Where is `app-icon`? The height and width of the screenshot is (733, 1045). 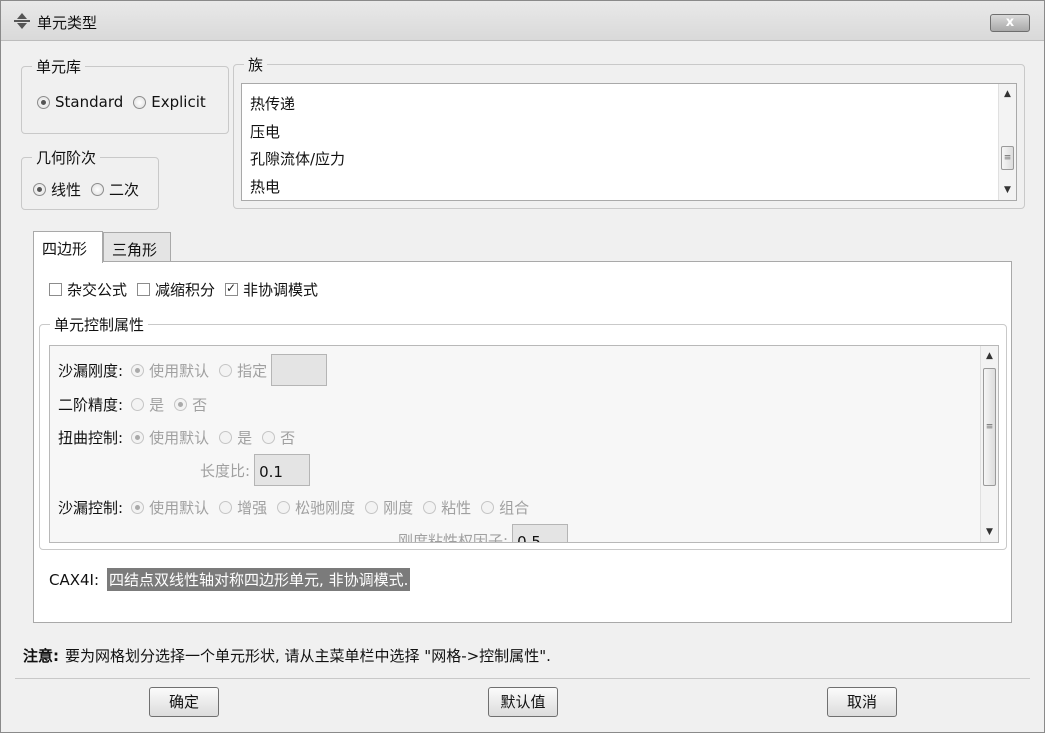
app-icon is located at coordinates (22, 21).